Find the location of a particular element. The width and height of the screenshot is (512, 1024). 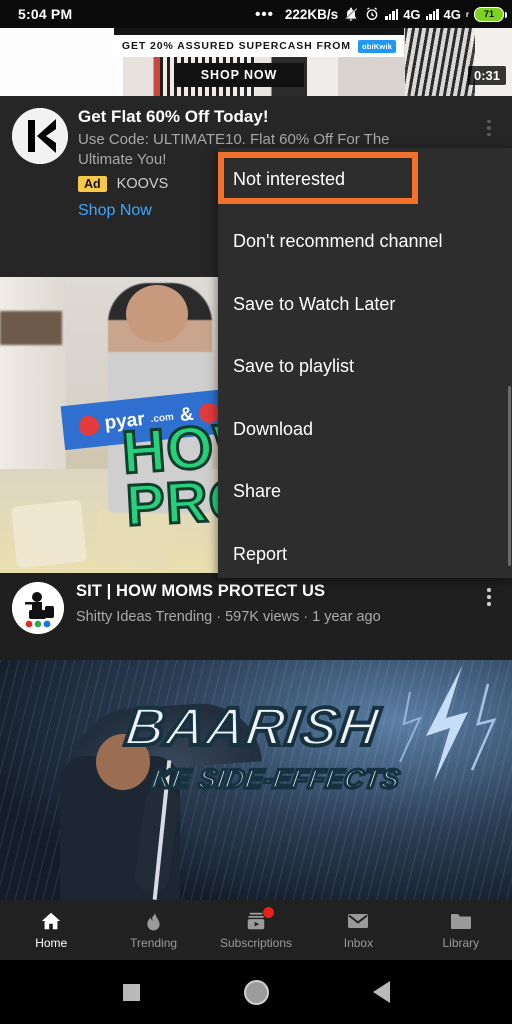

nav-item-home: Home is located at coordinates (51, 930).